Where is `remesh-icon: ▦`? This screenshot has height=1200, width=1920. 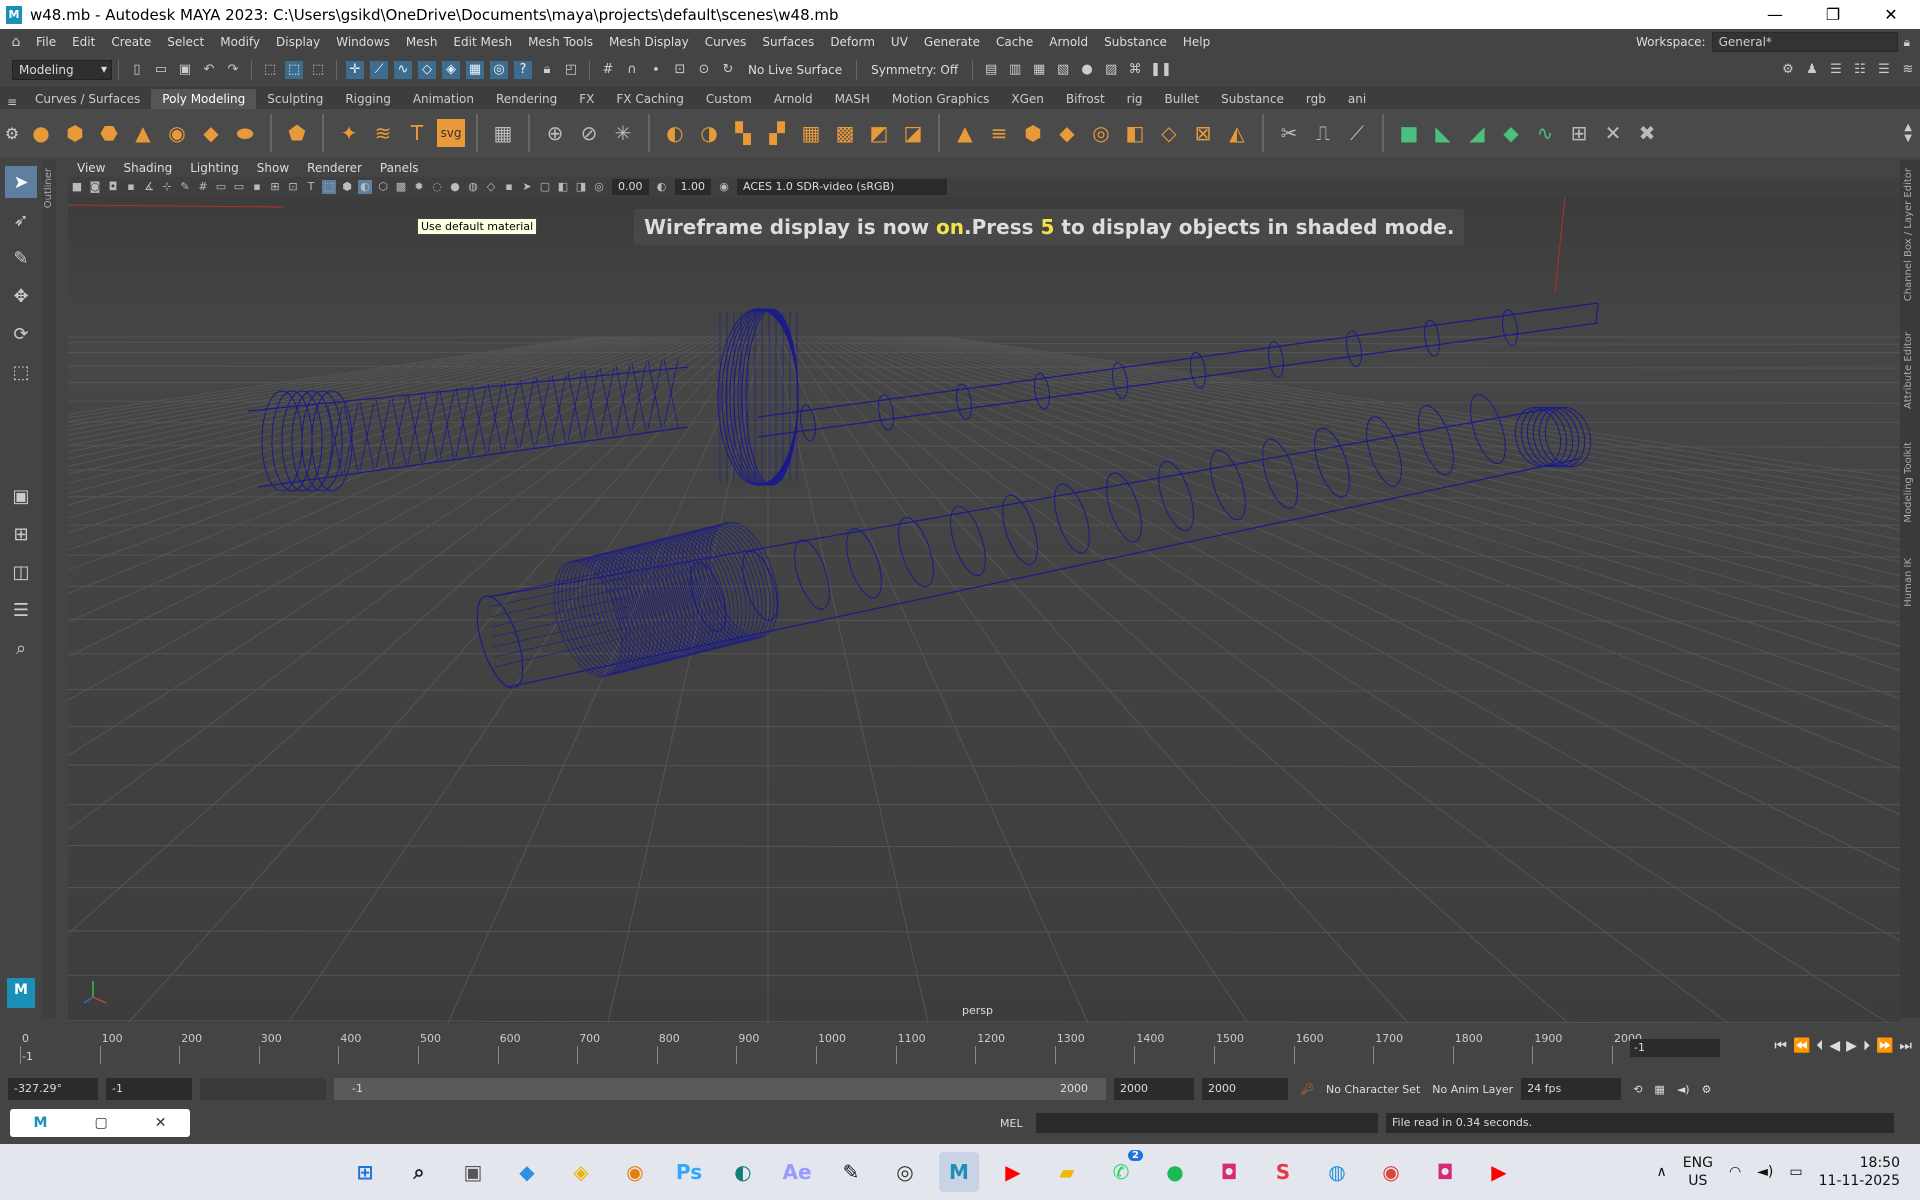 remesh-icon: ▦ is located at coordinates (811, 133).